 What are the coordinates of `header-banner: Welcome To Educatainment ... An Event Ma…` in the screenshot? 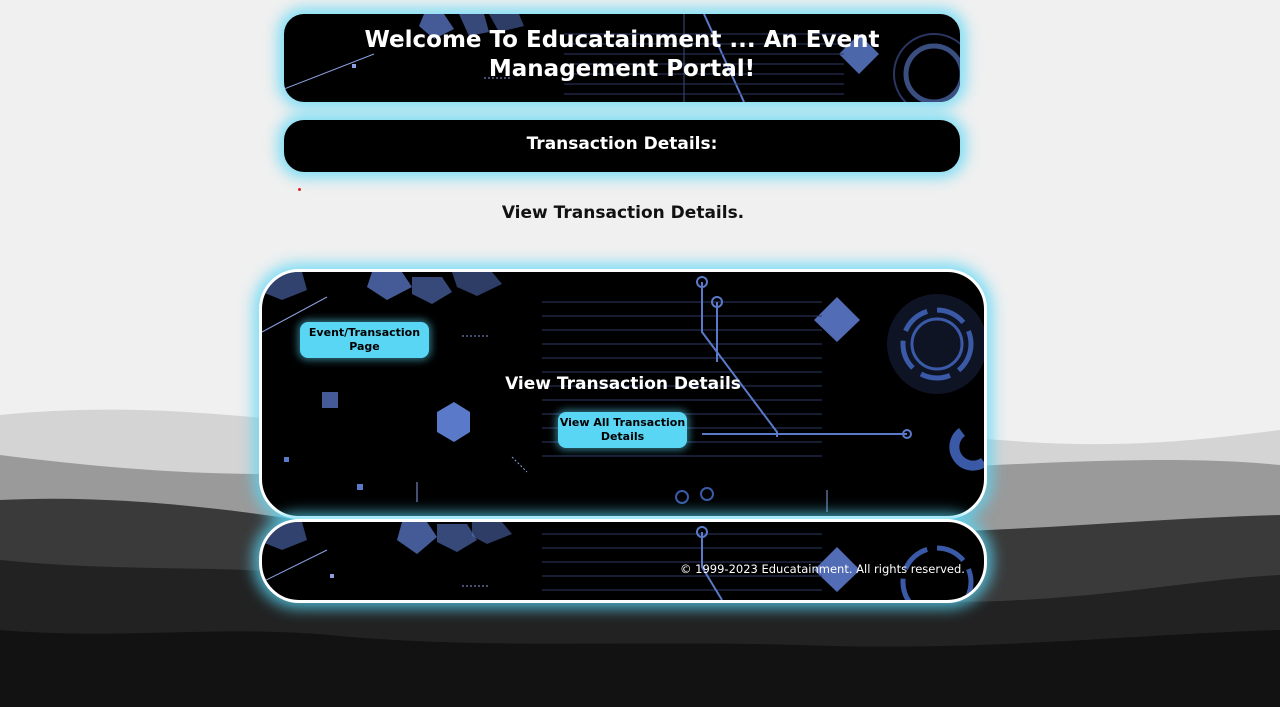 It's located at (622, 58).